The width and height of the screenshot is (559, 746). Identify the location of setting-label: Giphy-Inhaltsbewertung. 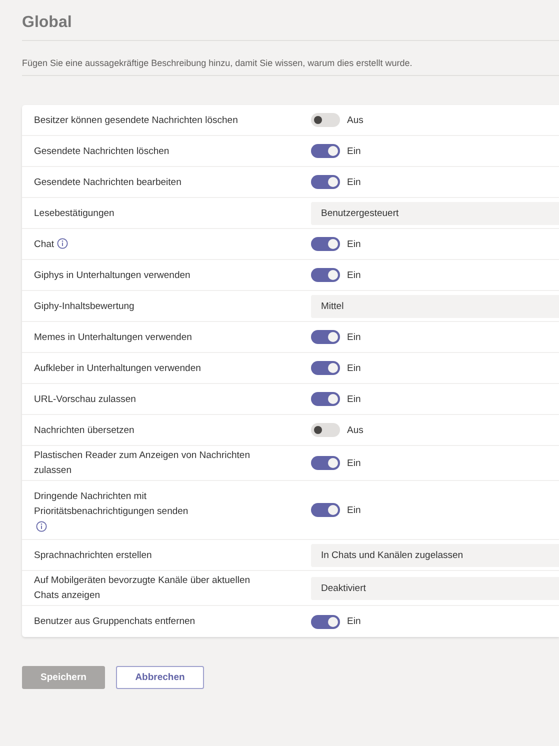
(84, 306).